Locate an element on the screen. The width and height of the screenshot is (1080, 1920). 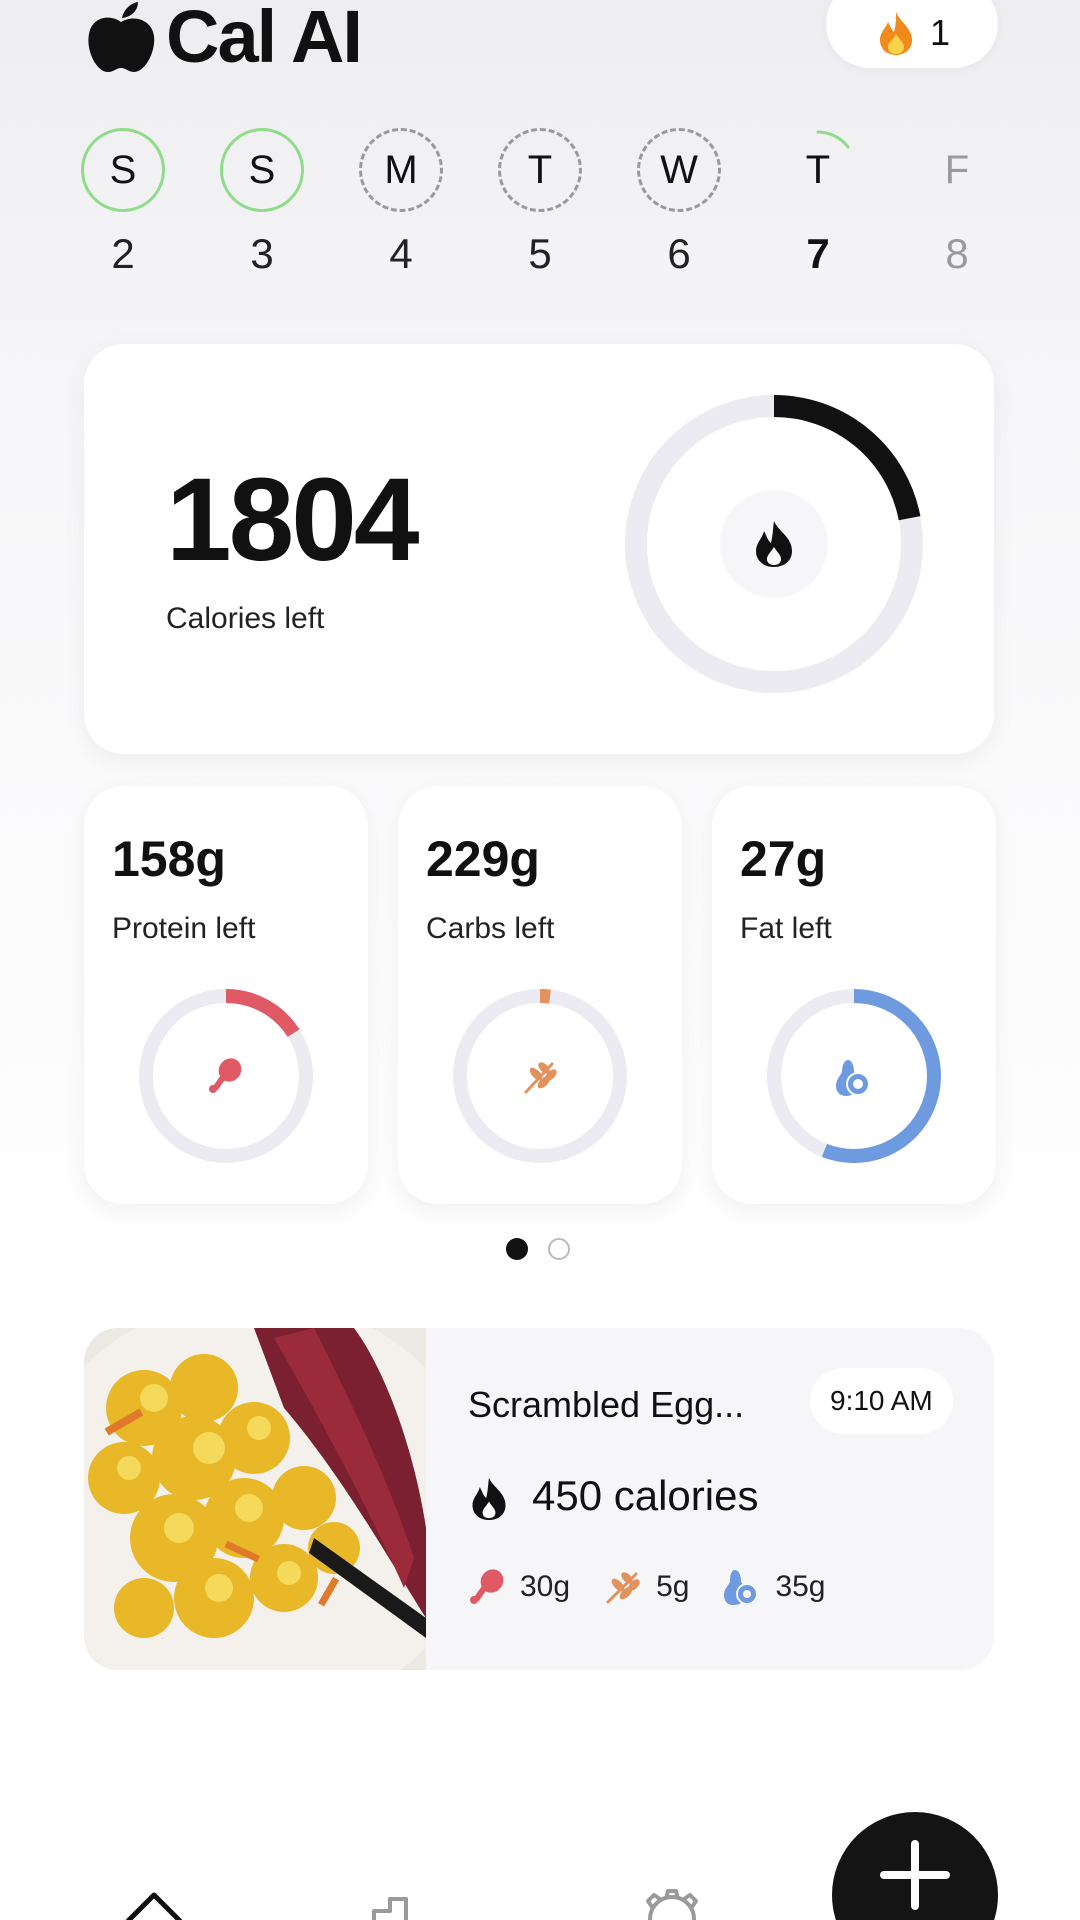
settings-icon is located at coordinates (672, 1903).